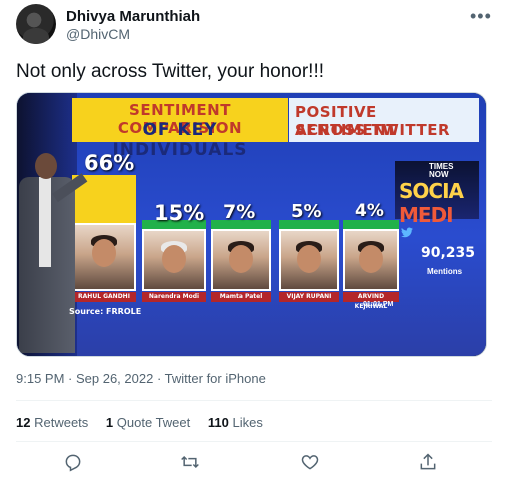  Describe the element at coordinates (170, 71) in the screenshot. I see `tweet-text: Not only across Twitter, your honor!!!` at that location.